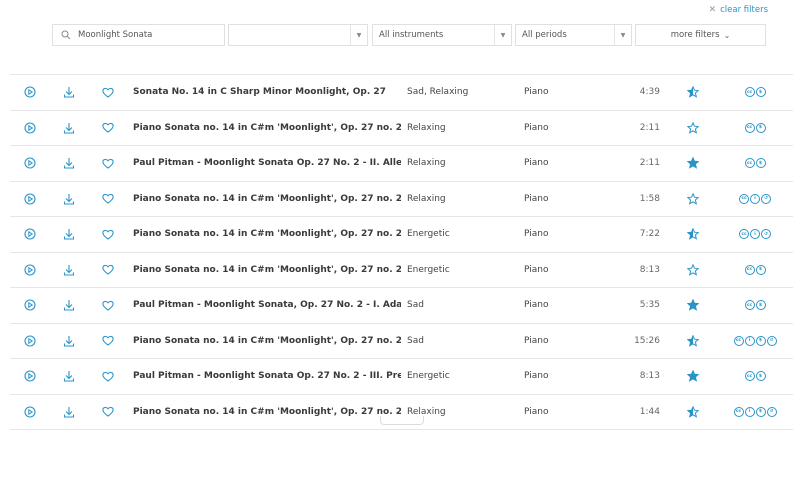 The image size is (800, 477). What do you see at coordinates (426, 127) in the screenshot?
I see `track-mood: Relaxing` at bounding box center [426, 127].